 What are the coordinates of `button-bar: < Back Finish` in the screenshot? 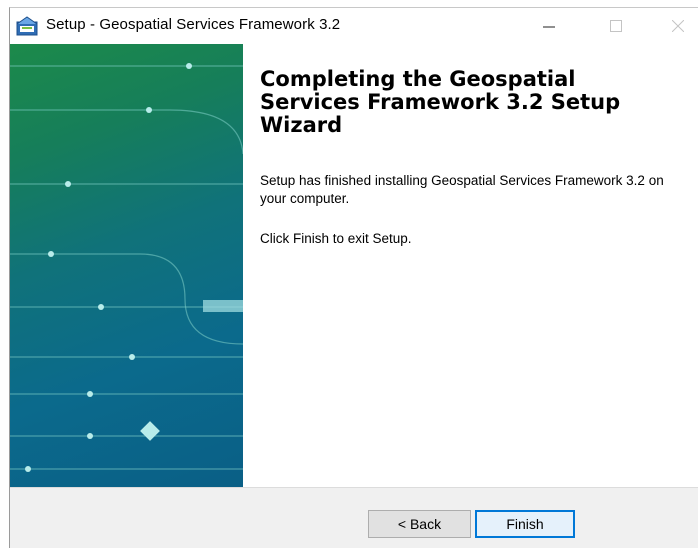 It's located at (354, 517).